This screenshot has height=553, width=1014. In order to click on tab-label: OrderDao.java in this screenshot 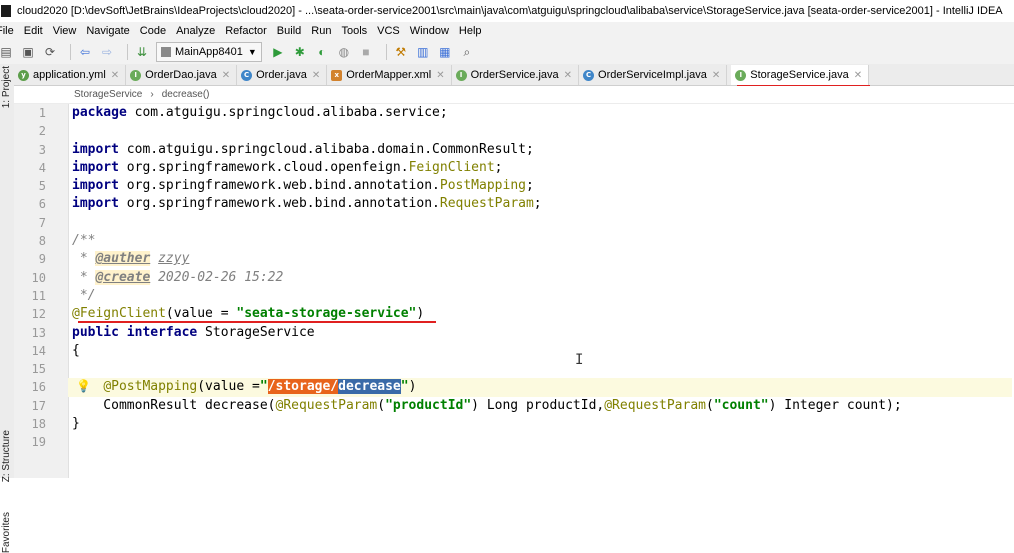, I will do `click(181, 75)`.